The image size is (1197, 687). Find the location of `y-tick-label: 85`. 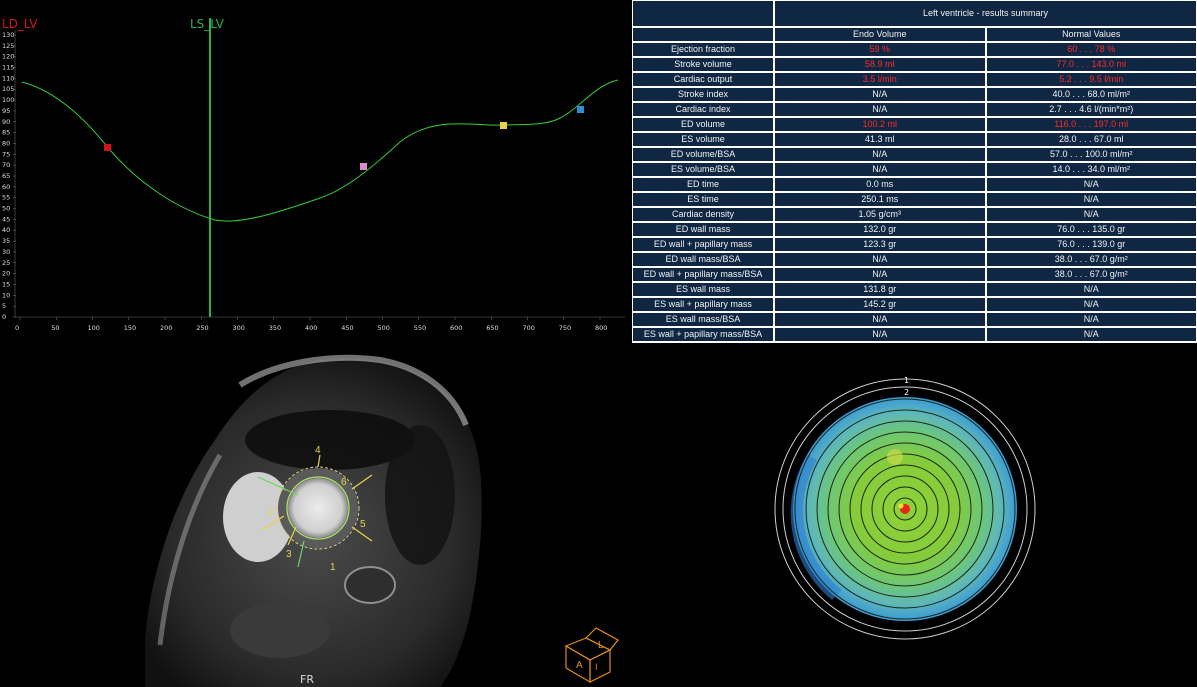

y-tick-label: 85 is located at coordinates (6, 133).